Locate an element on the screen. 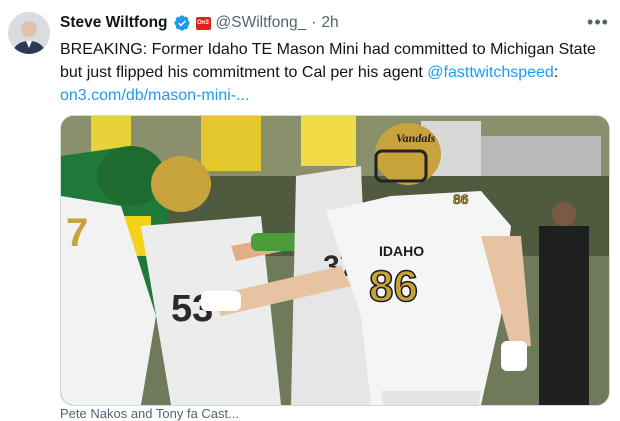 This screenshot has height=421, width=620. author-handle: @SWiltfong_ is located at coordinates (261, 23).